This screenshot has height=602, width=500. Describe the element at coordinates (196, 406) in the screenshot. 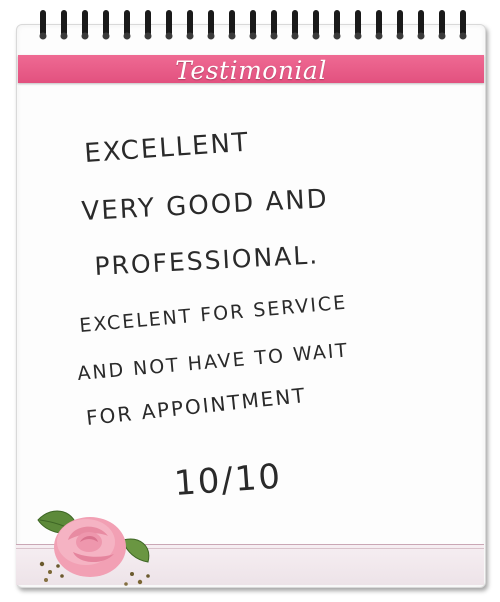

I see `testimonial-line-6: FOR APPOINTMENT` at that location.